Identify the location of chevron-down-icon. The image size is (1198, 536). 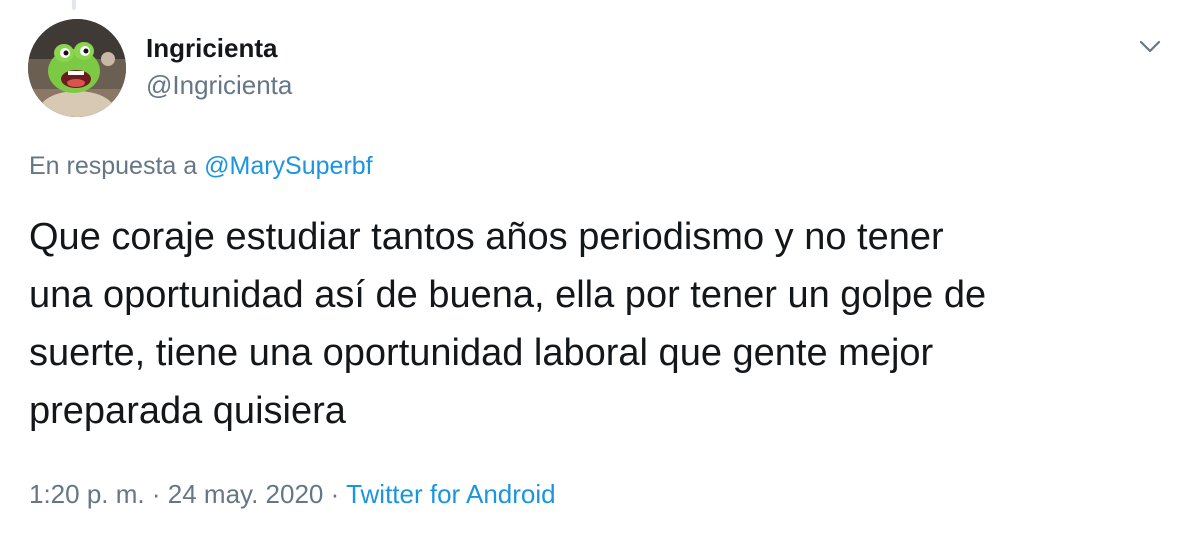
(1150, 46).